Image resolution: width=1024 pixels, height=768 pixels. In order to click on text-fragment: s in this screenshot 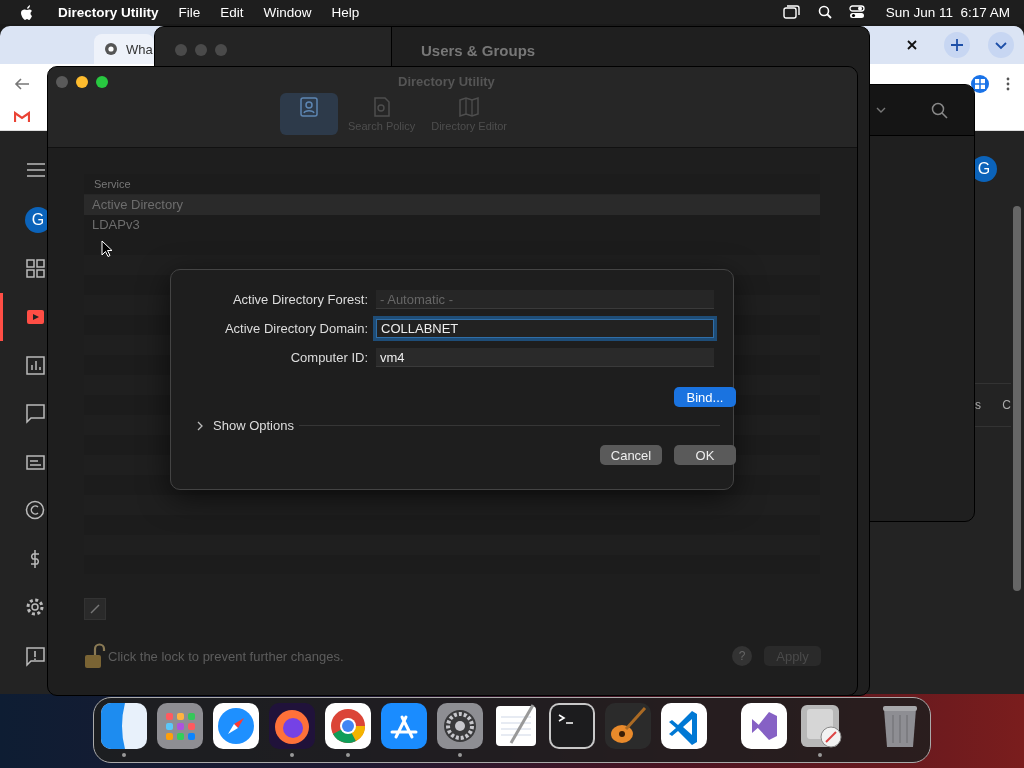, I will do `click(978, 405)`.